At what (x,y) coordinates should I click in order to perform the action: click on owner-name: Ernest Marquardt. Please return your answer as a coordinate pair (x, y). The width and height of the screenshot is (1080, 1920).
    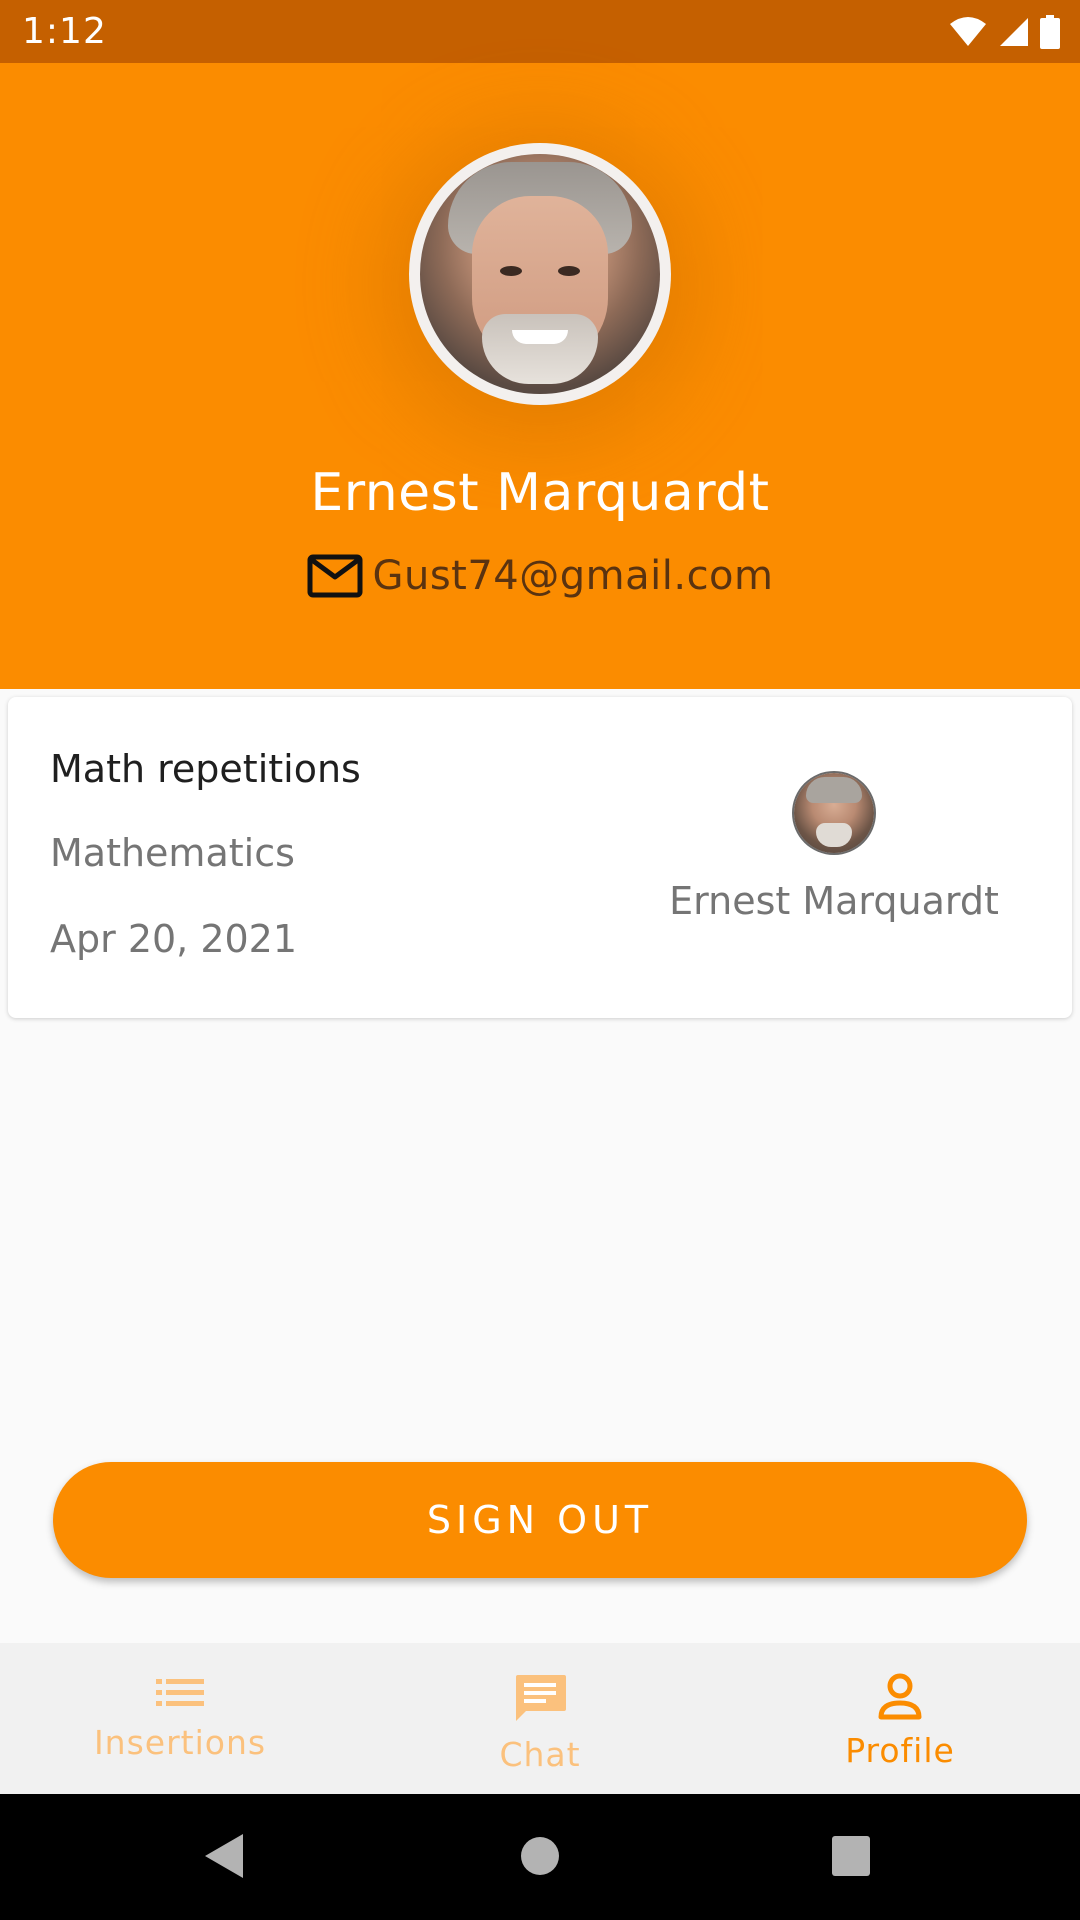
    Looking at the image, I should click on (834, 901).